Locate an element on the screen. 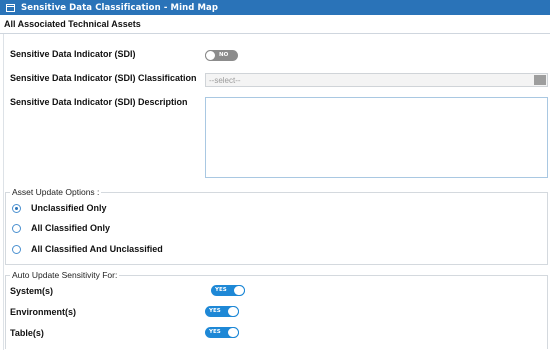  window-icon is located at coordinates (10, 7).